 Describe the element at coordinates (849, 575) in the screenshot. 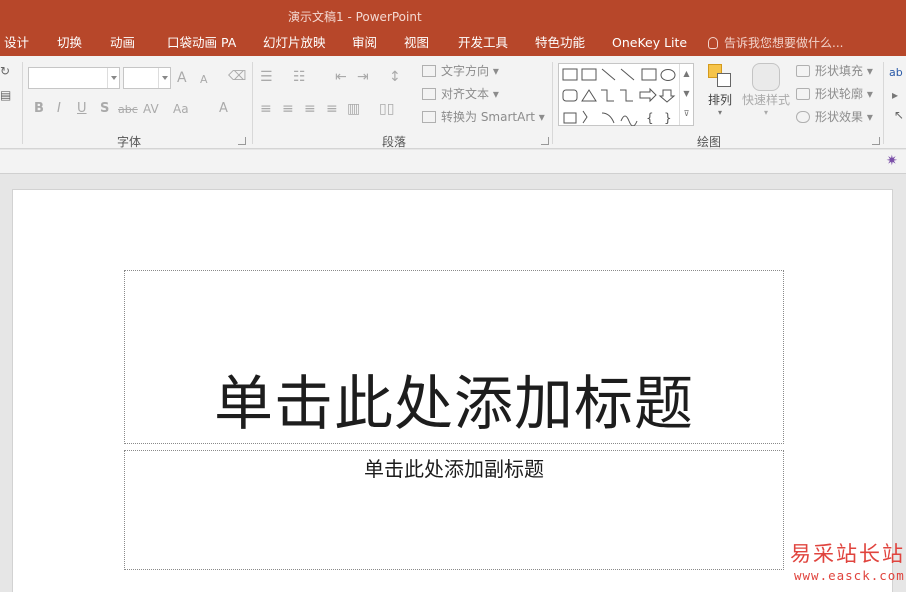

I see `watermark-line2: www.easck.com` at that location.